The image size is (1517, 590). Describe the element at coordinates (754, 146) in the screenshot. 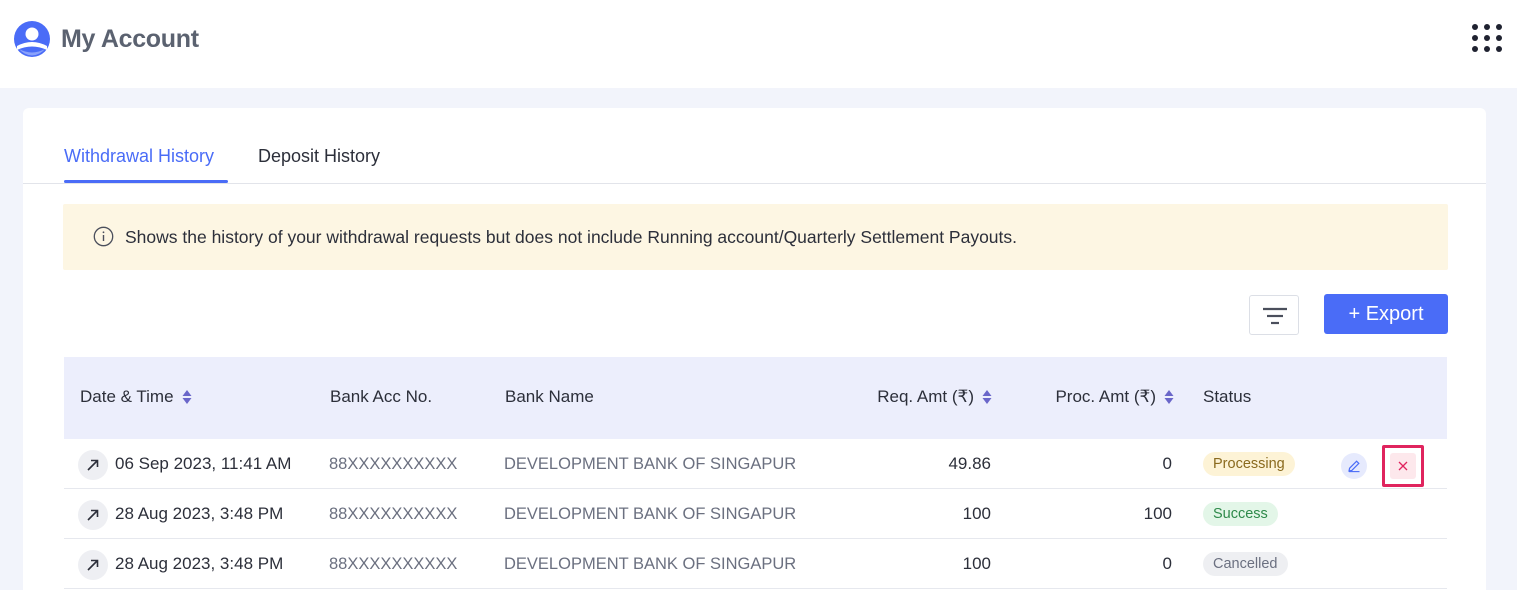

I see `tab-bar: Withdrawal History Deposit History` at that location.